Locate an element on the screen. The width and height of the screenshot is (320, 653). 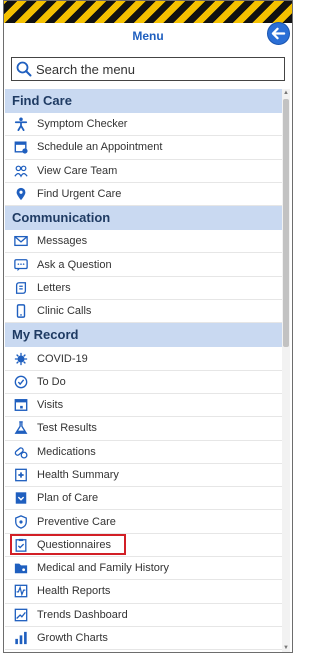
menu-item-label: Health Reports is located at coordinates (74, 591).